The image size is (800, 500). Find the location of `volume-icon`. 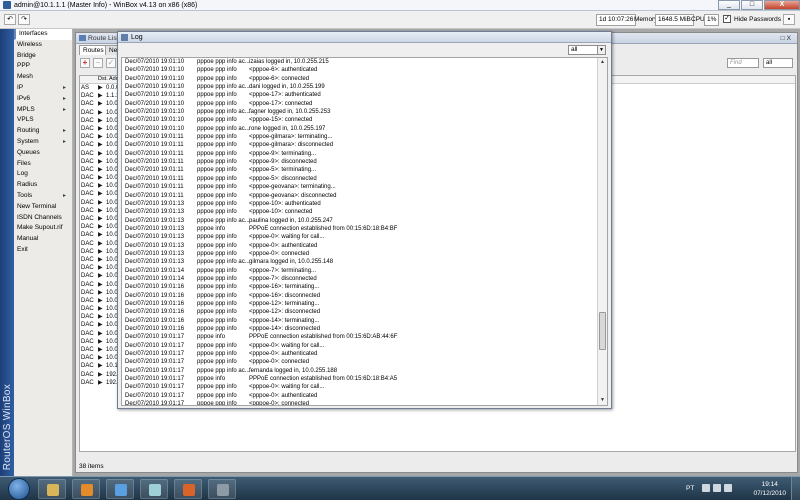

volume-icon is located at coordinates (728, 488).